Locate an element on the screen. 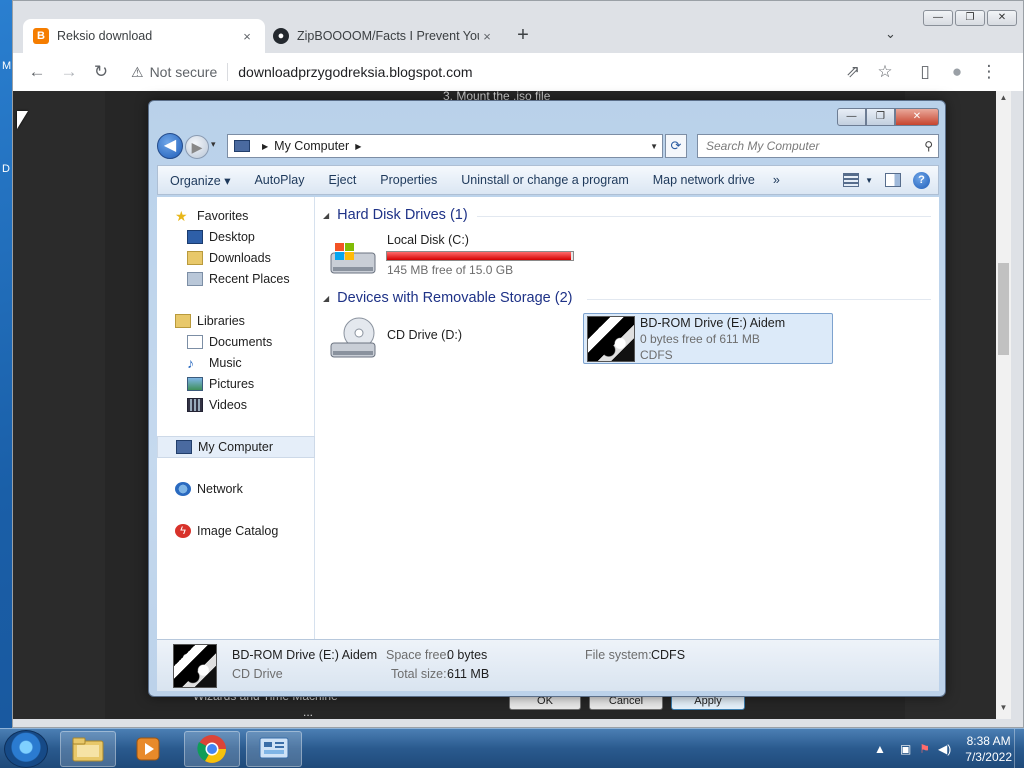 The width and height of the screenshot is (1024, 768). address-dropdown-icon: ▼ is located at coordinates (654, 146).